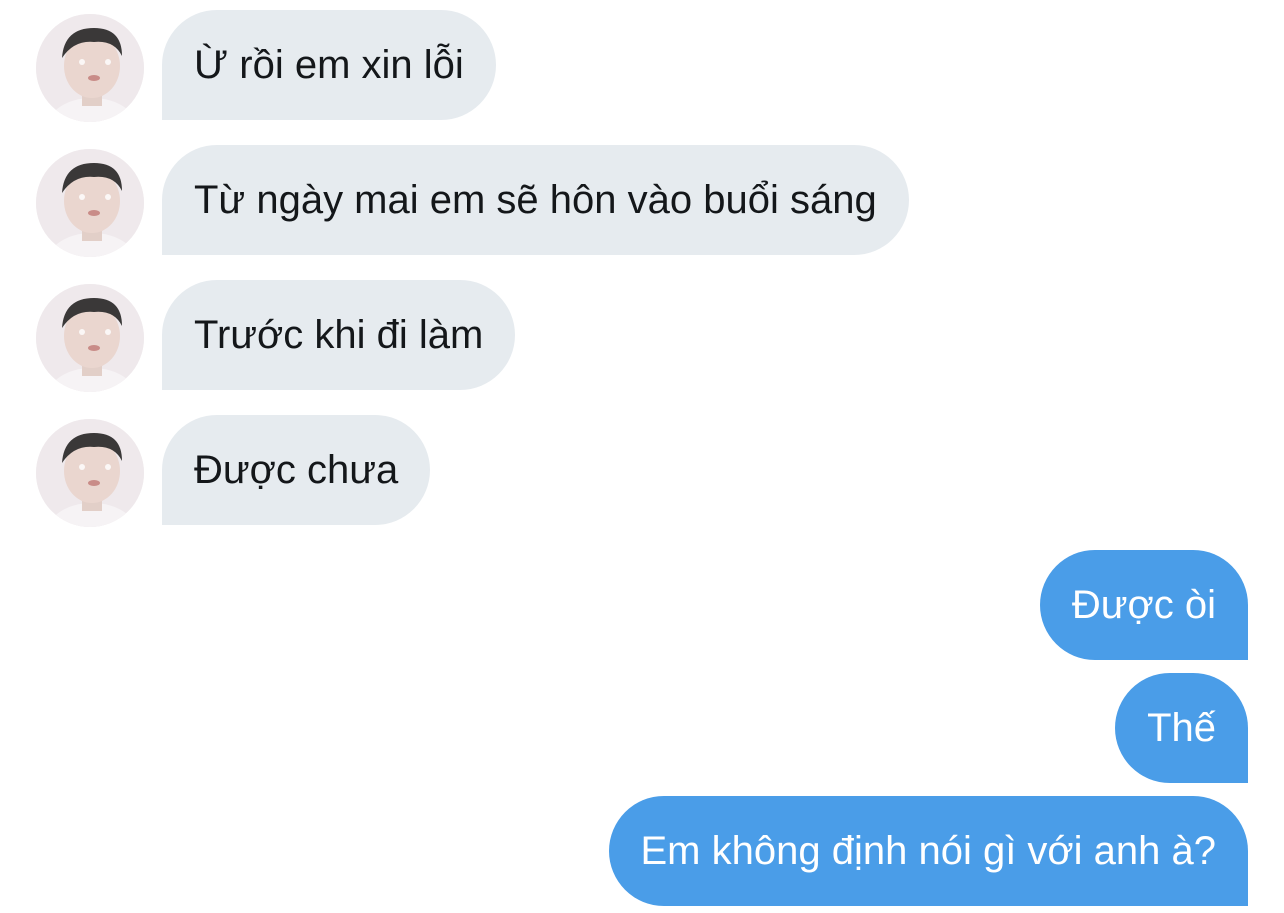  I want to click on message-text: Ừ rồi em xin lỗi, so click(329, 64).